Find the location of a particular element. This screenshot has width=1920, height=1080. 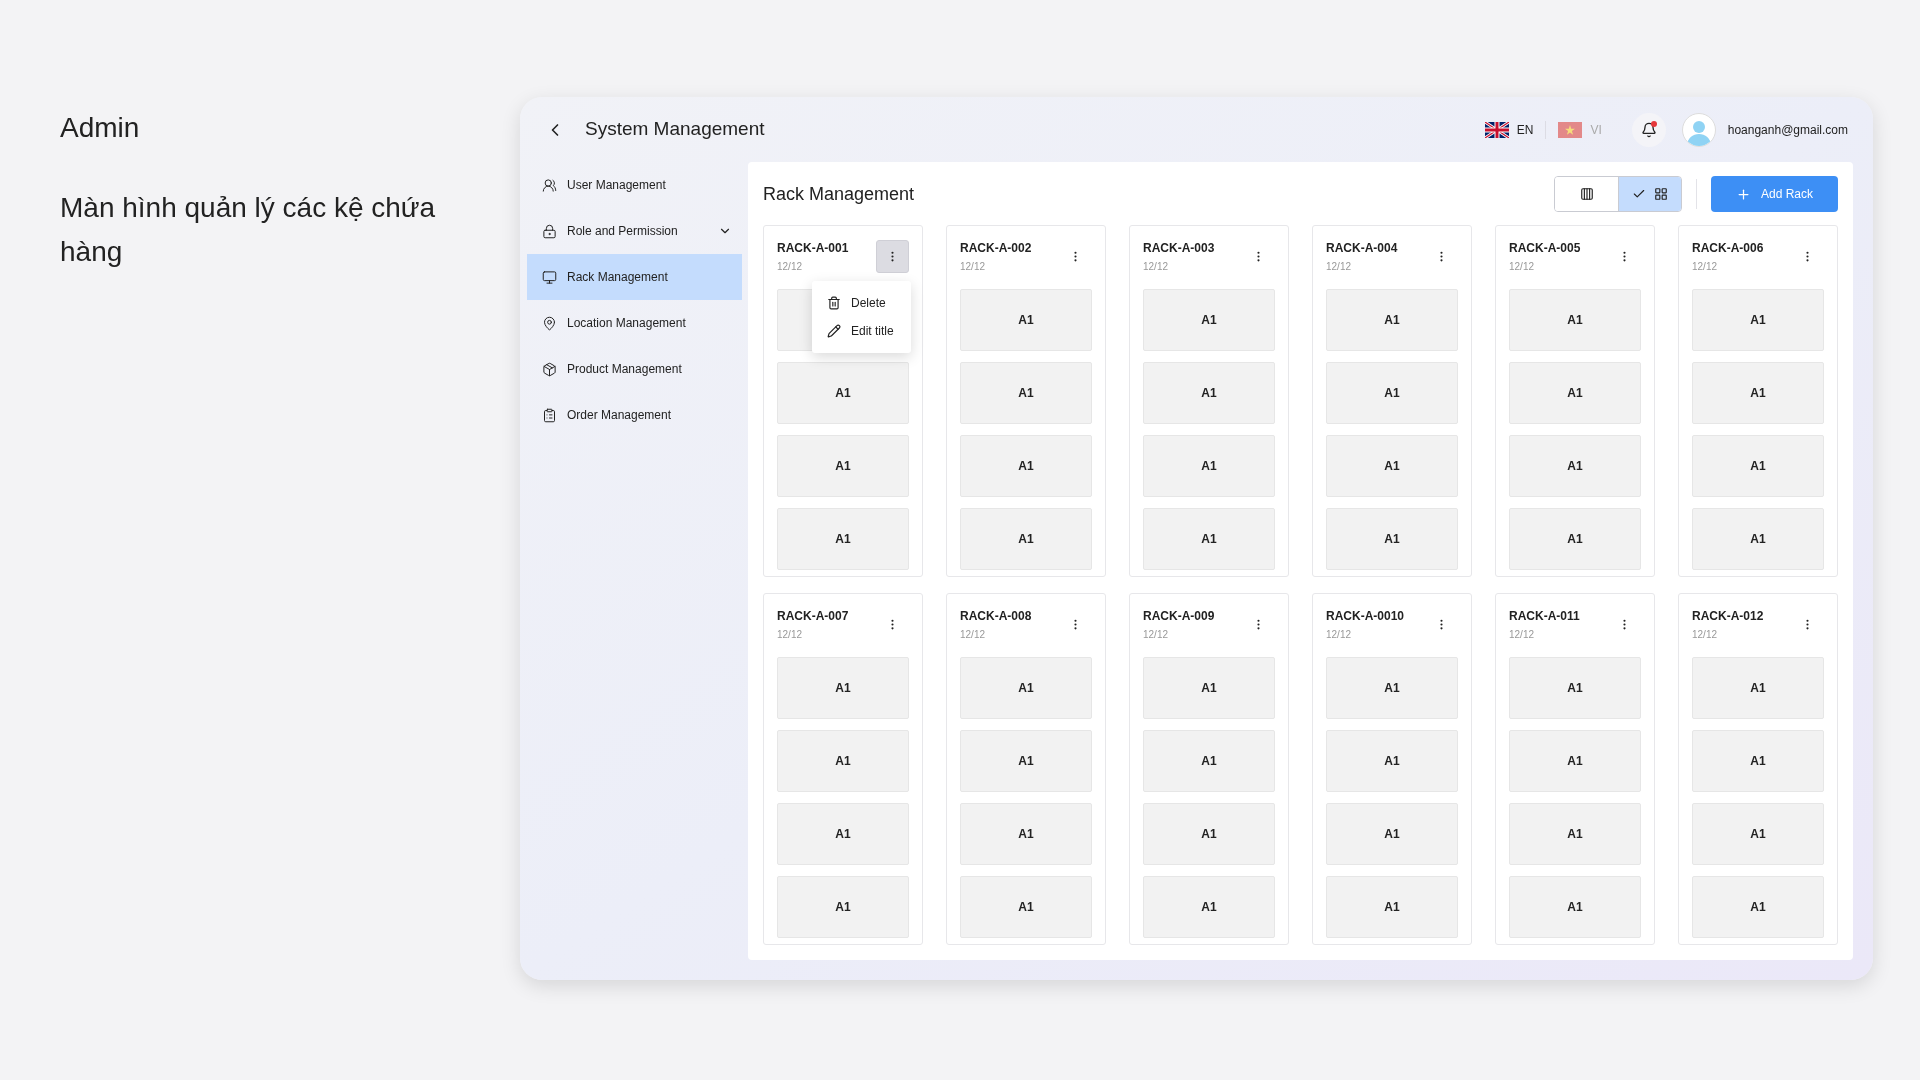

bell-icon is located at coordinates (1648, 129).